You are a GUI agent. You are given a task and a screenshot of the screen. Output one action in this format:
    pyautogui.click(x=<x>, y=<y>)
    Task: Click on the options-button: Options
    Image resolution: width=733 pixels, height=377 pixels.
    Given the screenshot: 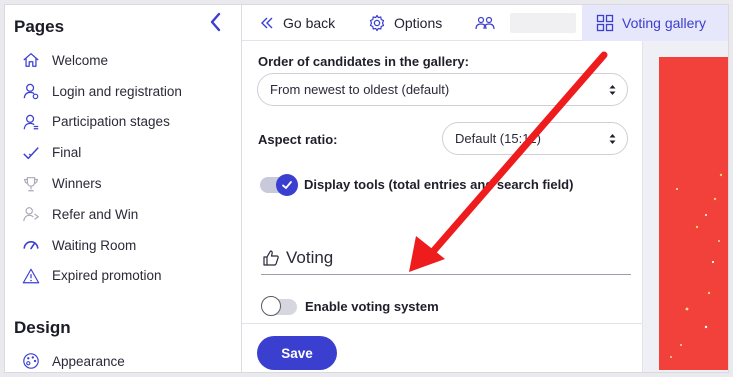 What is the action you would take?
    pyautogui.click(x=405, y=23)
    